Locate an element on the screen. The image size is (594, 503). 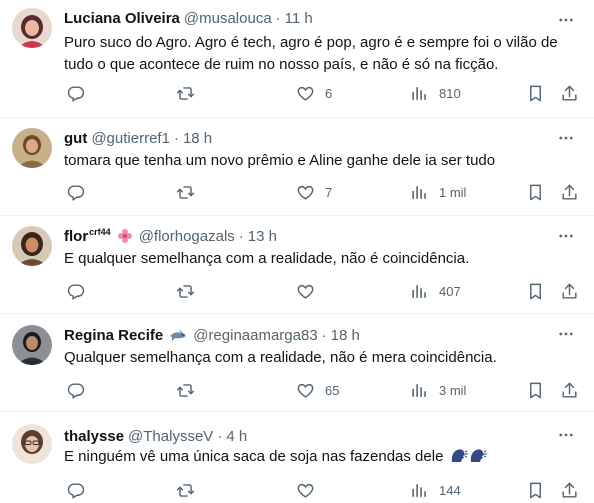
views-button: 407 is located at coordinates (435, 291).